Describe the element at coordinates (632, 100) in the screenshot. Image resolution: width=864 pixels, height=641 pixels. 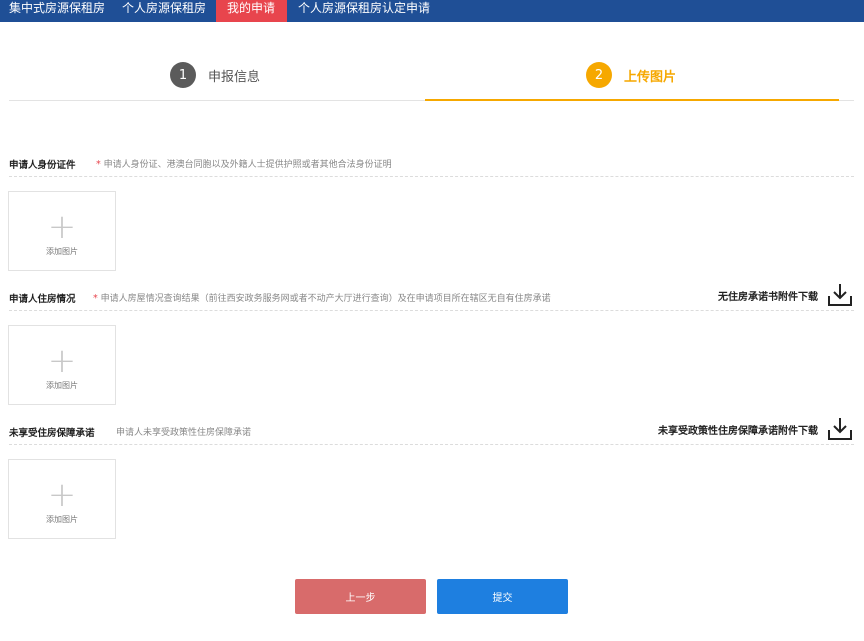
I see `step-active-underline` at that location.